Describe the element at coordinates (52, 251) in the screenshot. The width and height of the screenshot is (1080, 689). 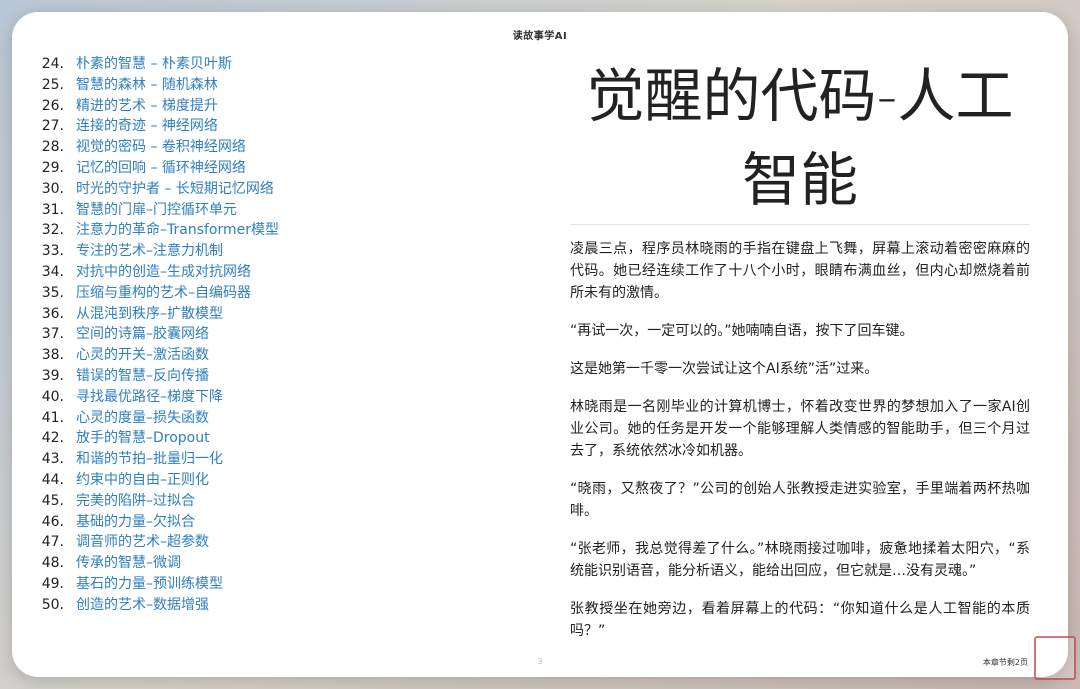
I see `toc-item-number: 33.` at that location.